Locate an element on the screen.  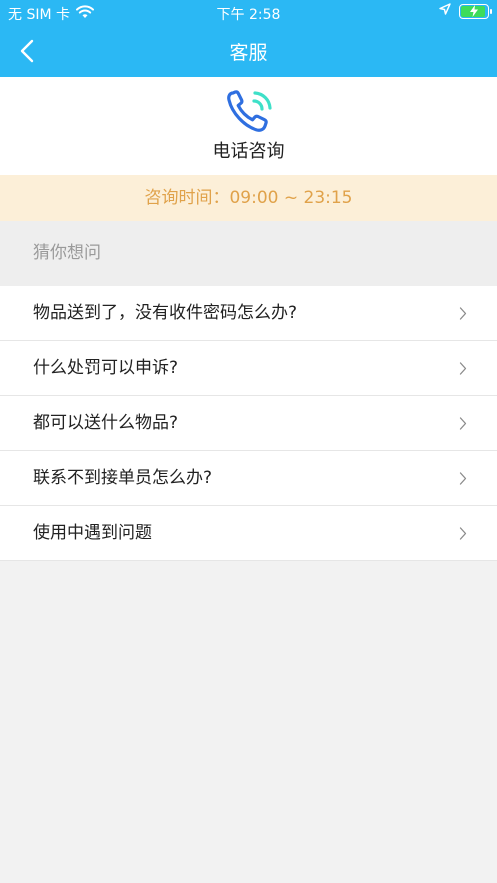
status-bar: 无 SIM 卡 下午 2:58 is located at coordinates (248, 13).